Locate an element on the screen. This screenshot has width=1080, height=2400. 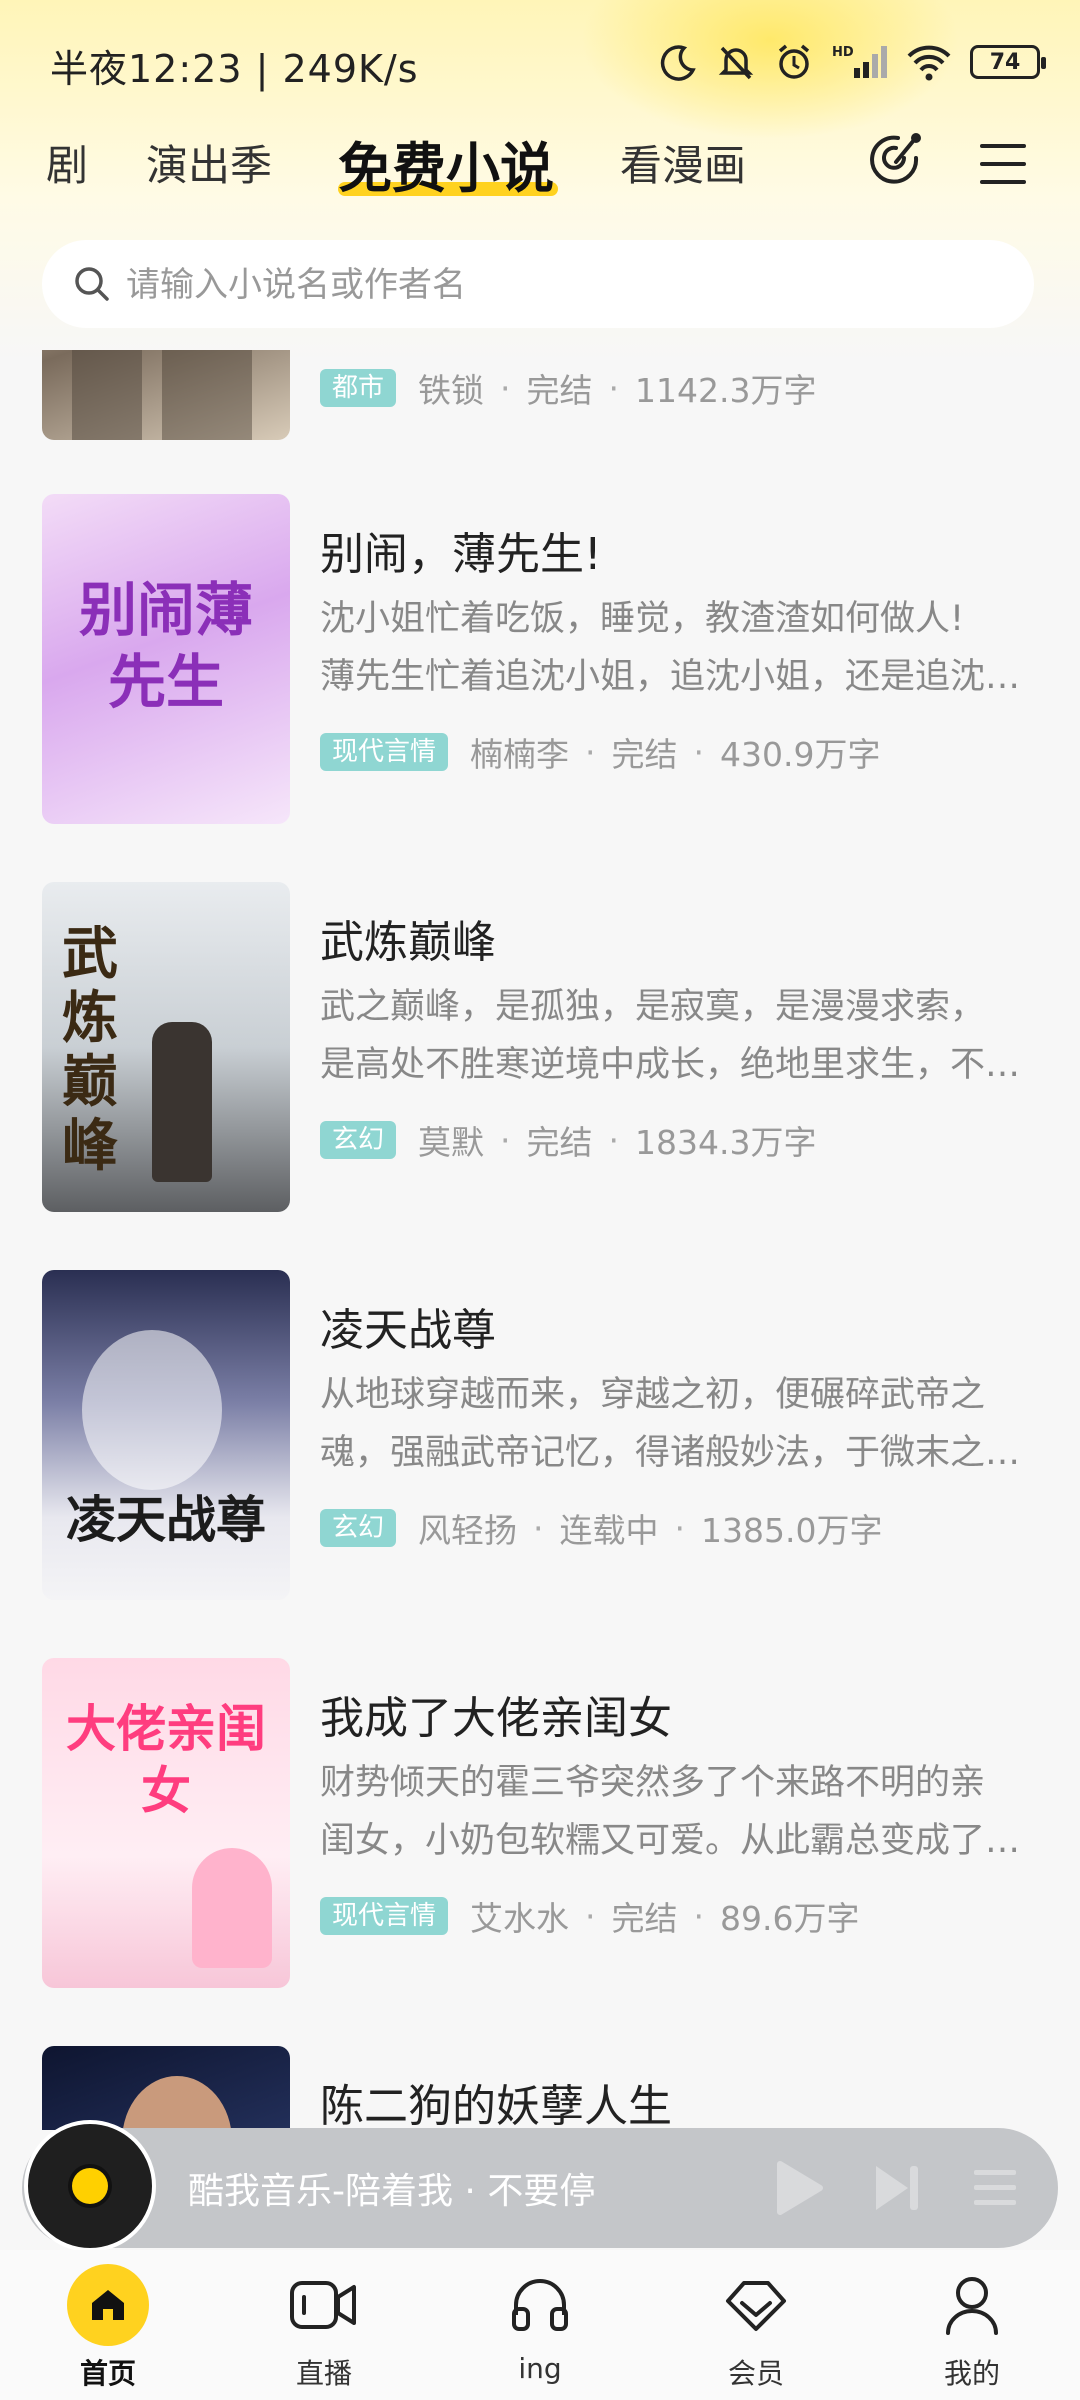
nav-profile: 我的 is located at coordinates (972, 2326).